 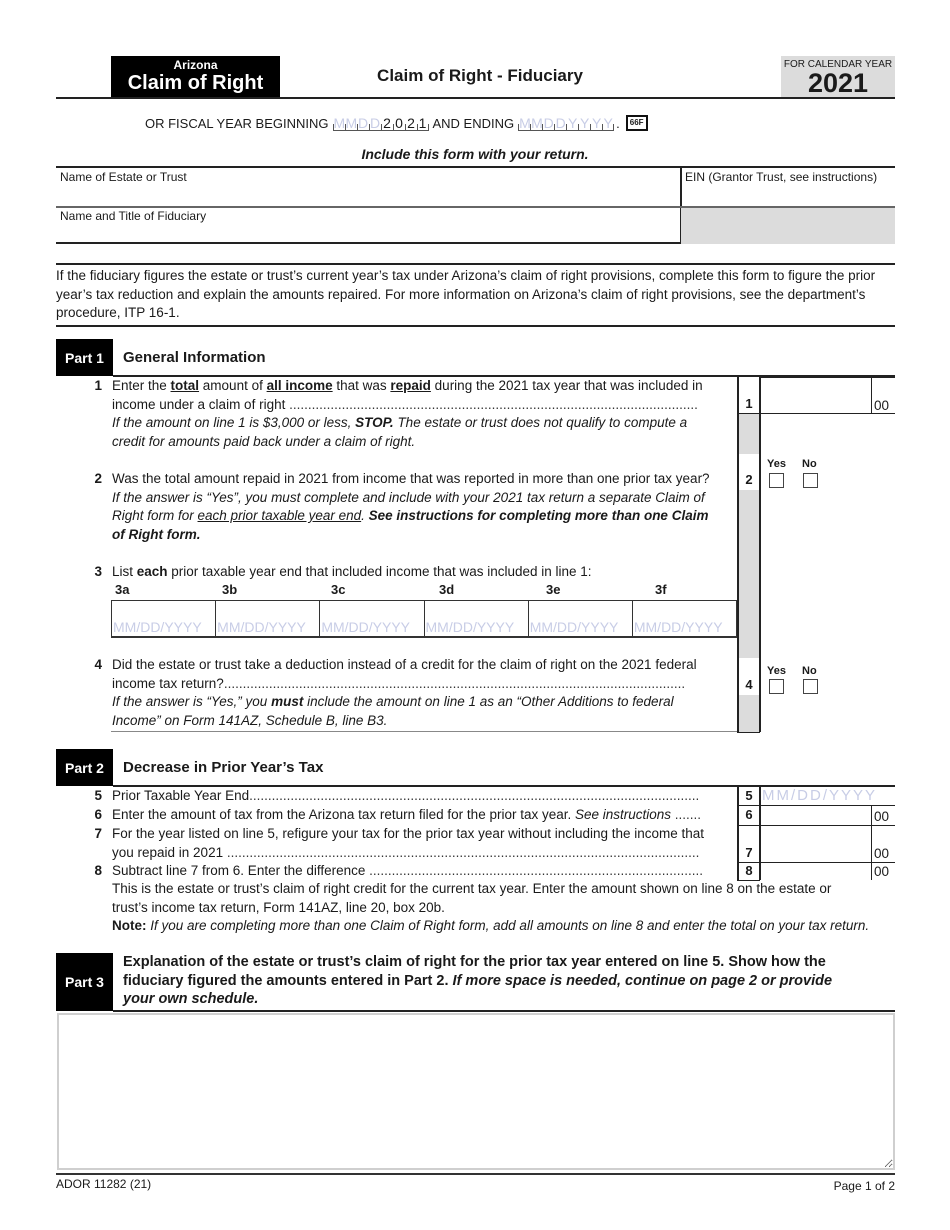 What do you see at coordinates (475, 618) in the screenshot?
I see `year-end-3d-input: MM/DD/YYYY` at bounding box center [475, 618].